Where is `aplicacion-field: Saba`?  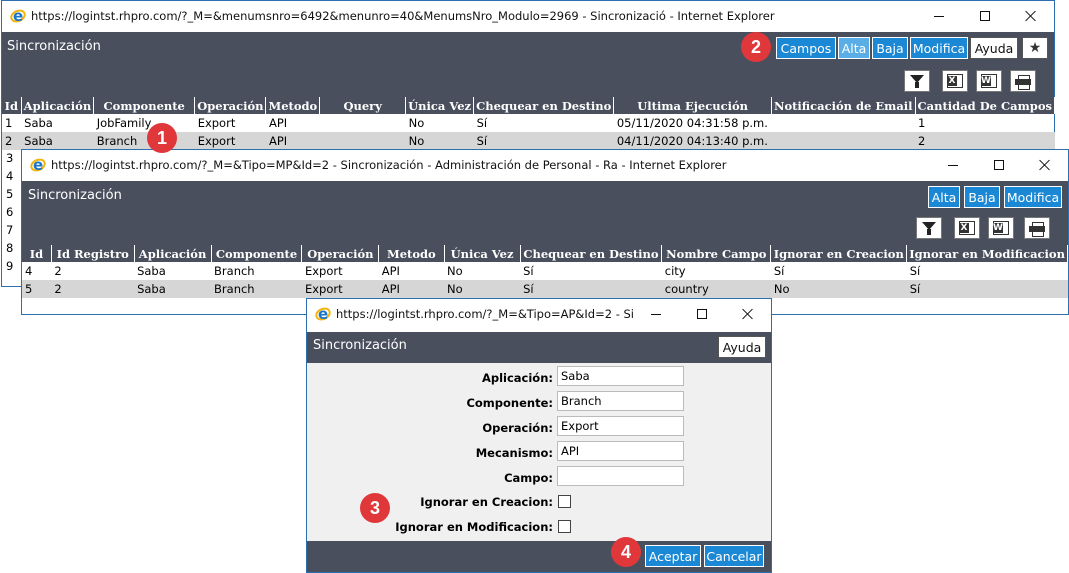
aplicacion-field: Saba is located at coordinates (620, 376).